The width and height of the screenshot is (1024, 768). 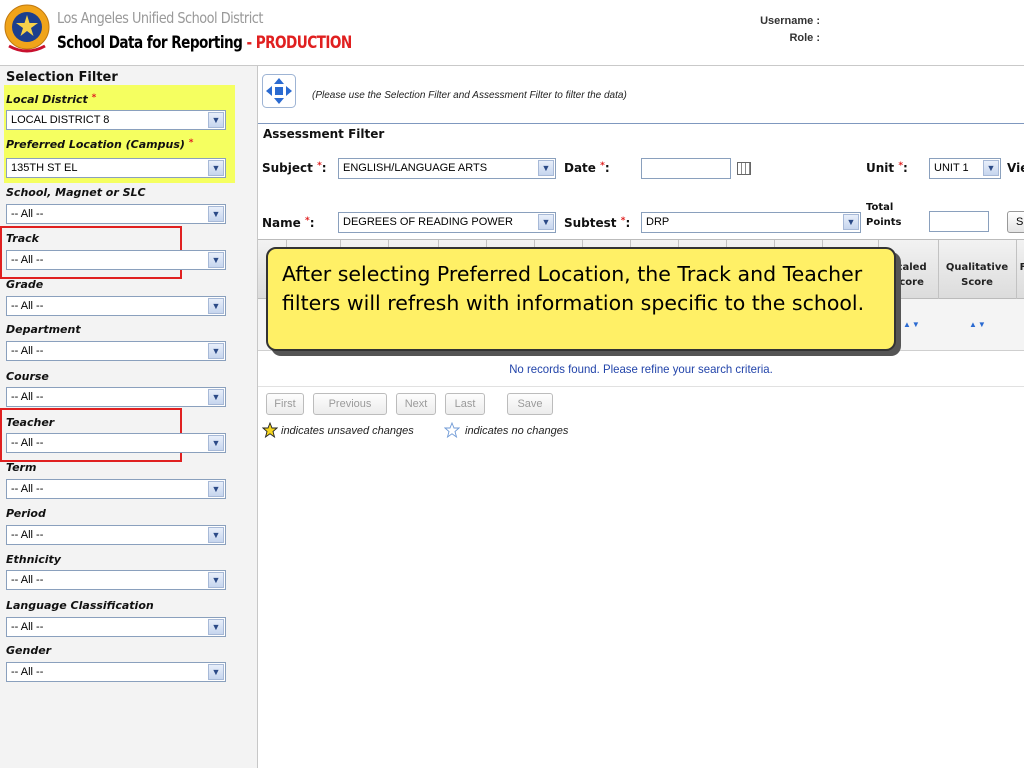 I want to click on language-classification-value: -- All --, so click(x=27, y=627).